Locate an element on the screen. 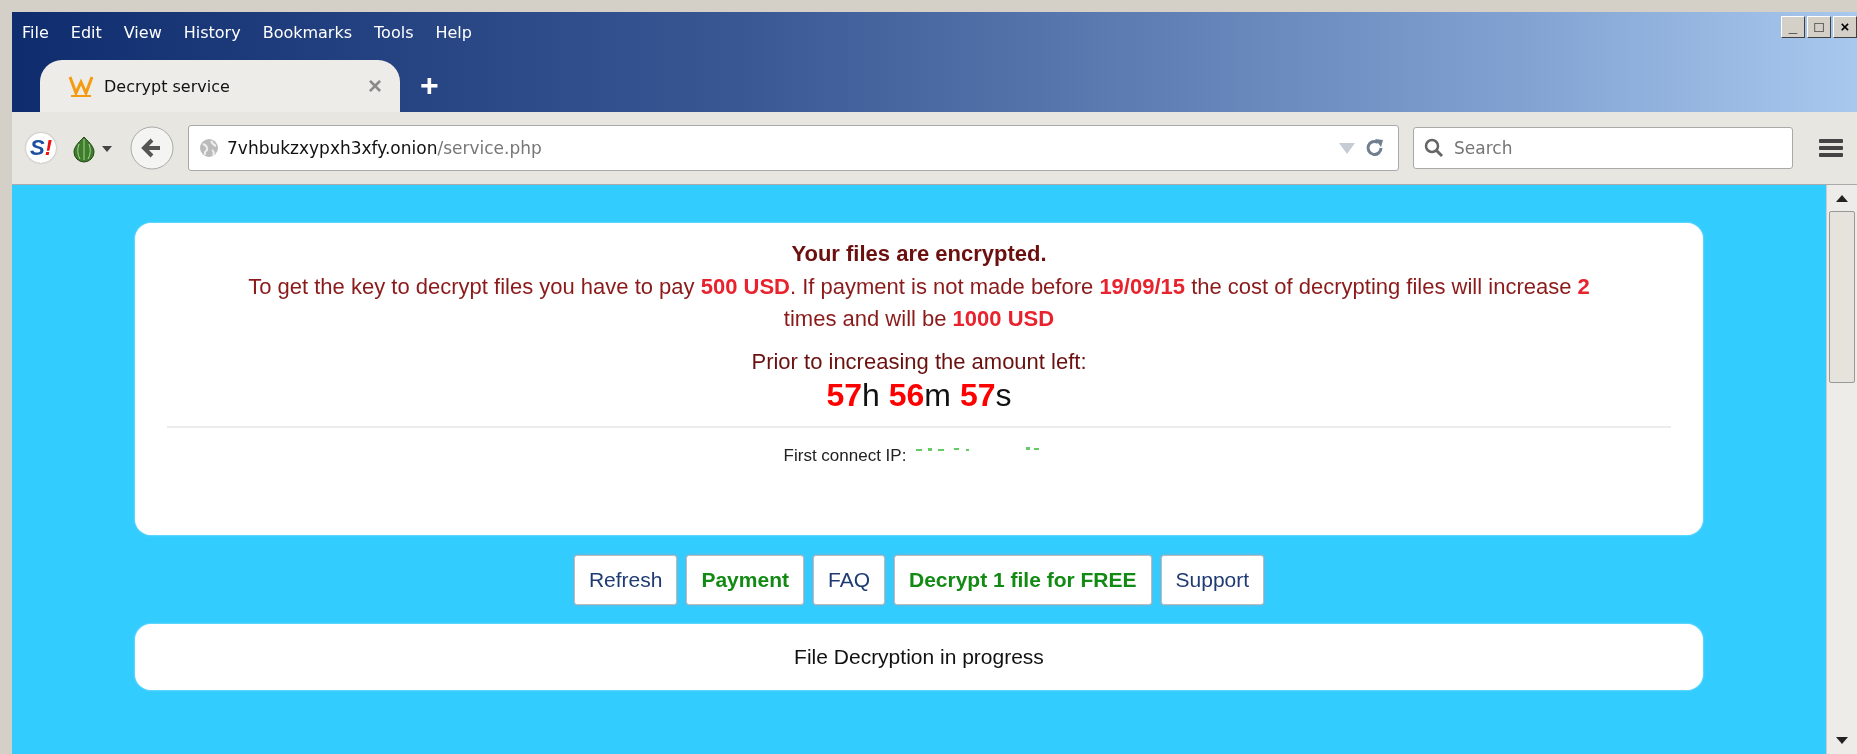 Image resolution: width=1857 pixels, height=754 pixels. menu-item: Bookmarks is located at coordinates (313, 32).